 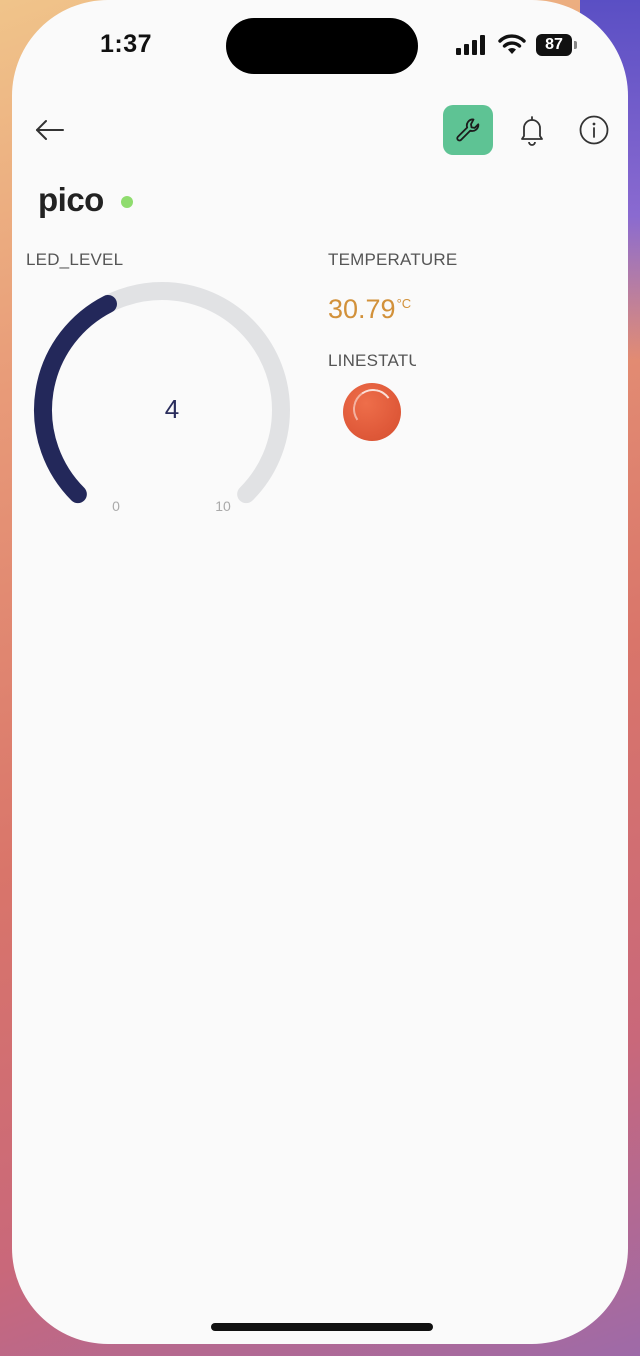 I want to click on gauge-fill, so click(x=75, y=399).